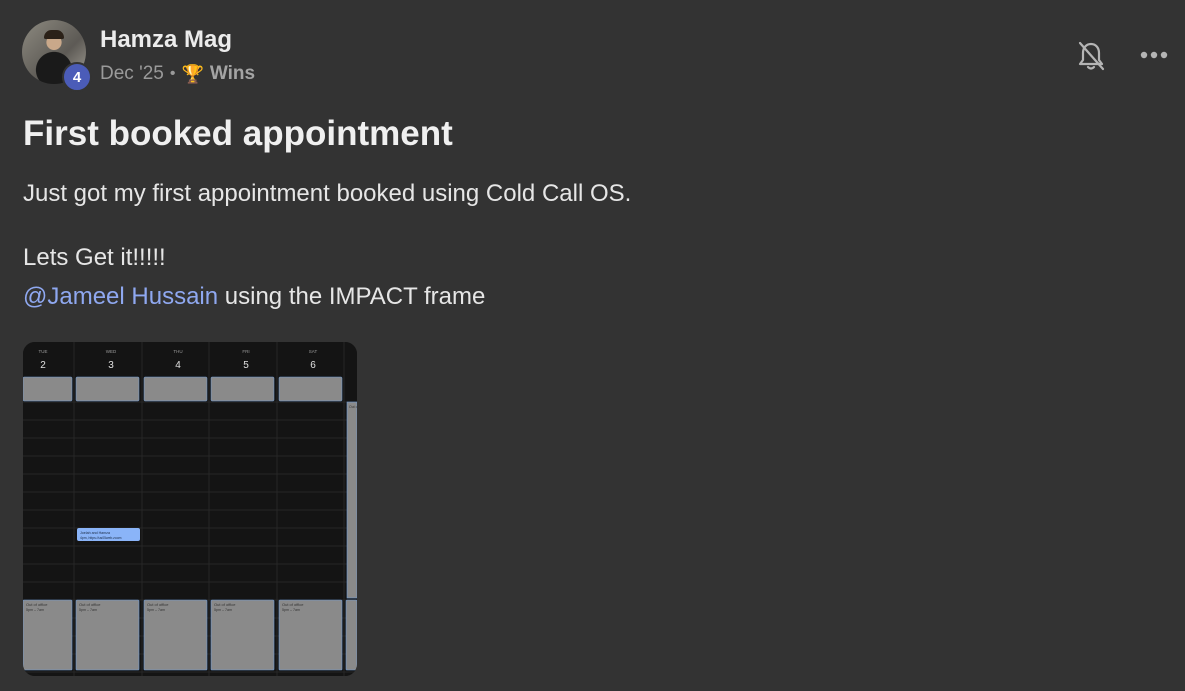  Describe the element at coordinates (177, 351) in the screenshot. I see `day-of-week-label: THU` at that location.